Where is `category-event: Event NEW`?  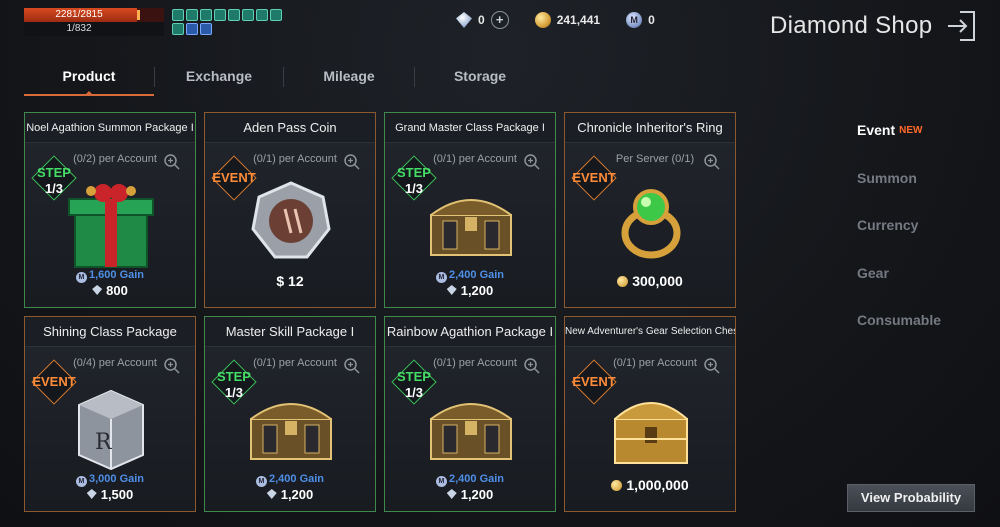 category-event: Event NEW is located at coordinates (922, 146).